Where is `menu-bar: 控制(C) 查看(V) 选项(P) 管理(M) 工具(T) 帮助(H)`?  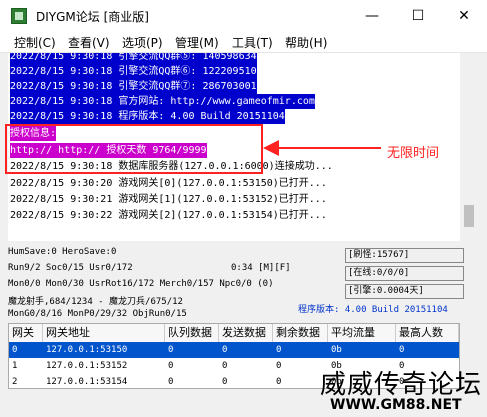
menu-bar: 控制(C) 查看(V) 选项(P) 管理(M) 工具(T) 帮助(H) is located at coordinates (243, 42).